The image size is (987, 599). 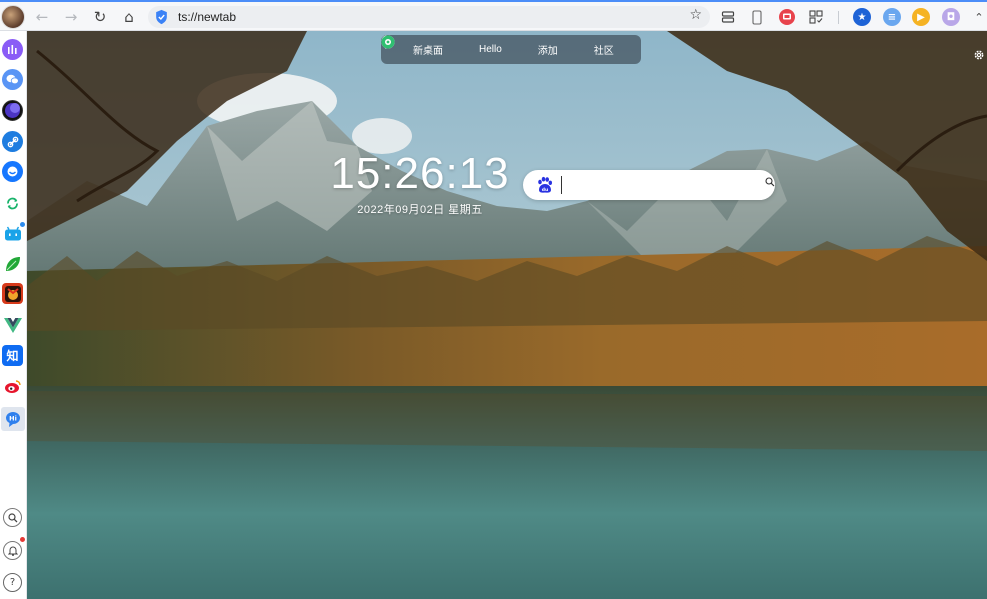 I want to click on help-icon: ?, so click(x=12, y=582).